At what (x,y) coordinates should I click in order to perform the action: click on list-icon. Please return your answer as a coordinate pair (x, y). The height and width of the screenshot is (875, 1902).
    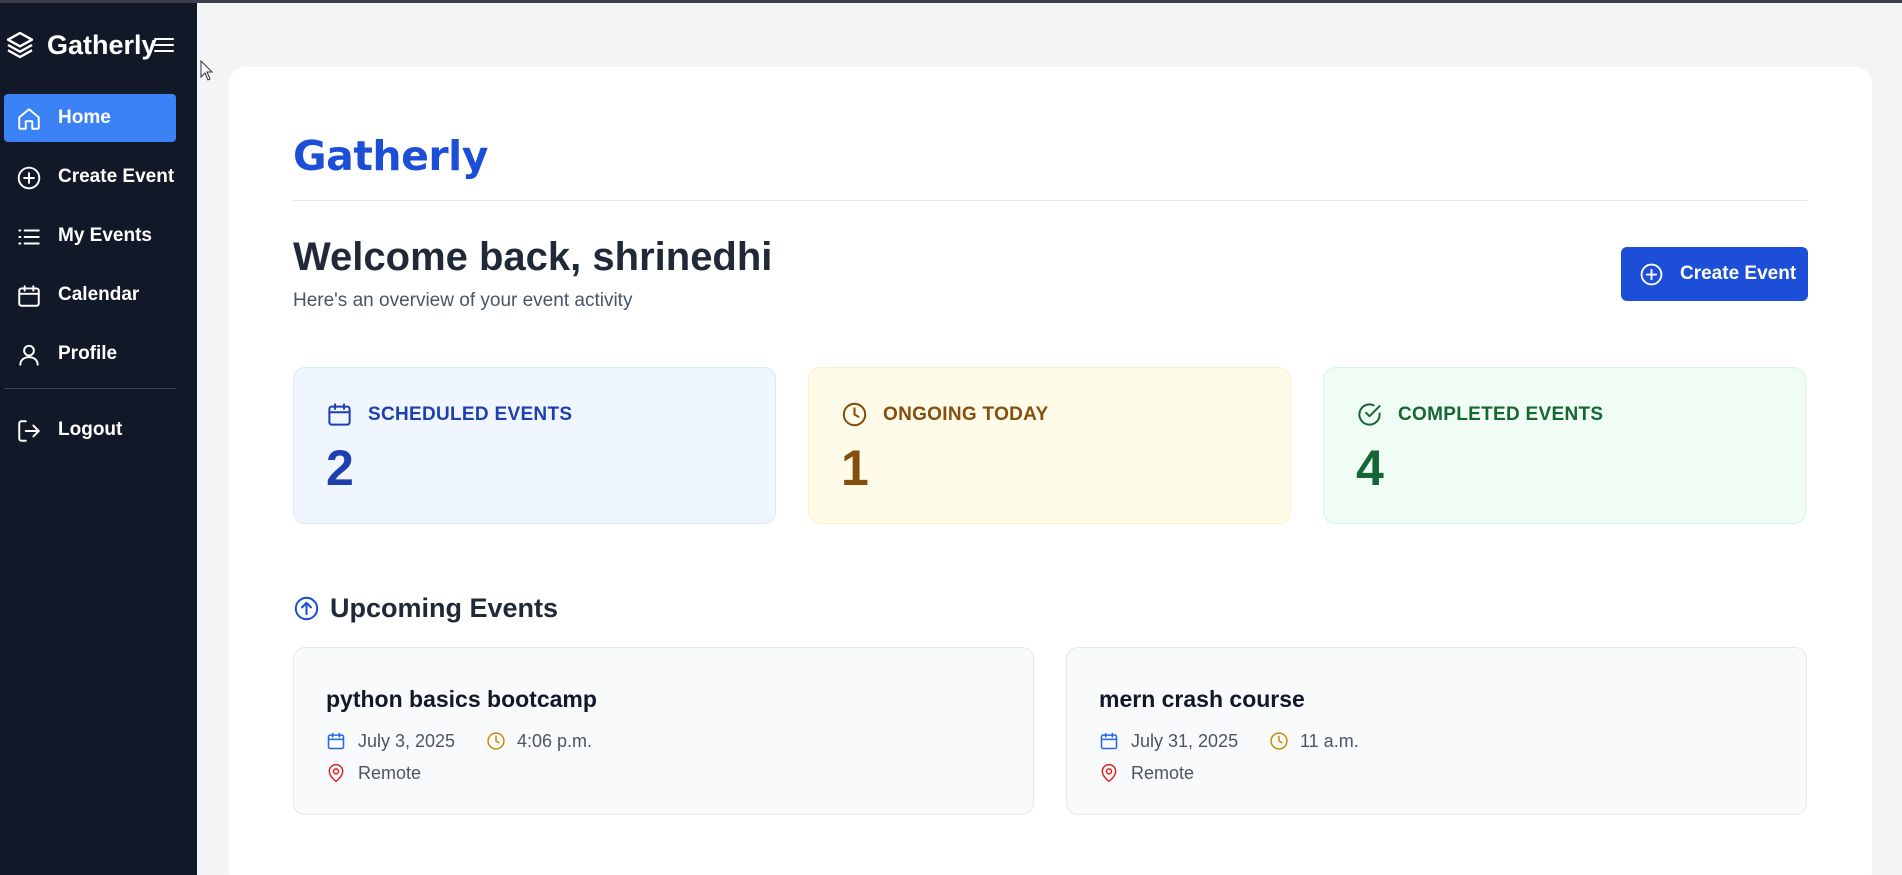
    Looking at the image, I should click on (29, 237).